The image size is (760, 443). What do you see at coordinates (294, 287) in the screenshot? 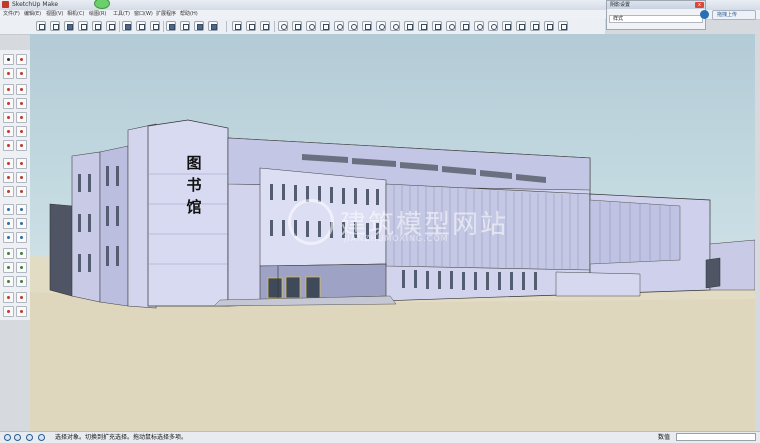
I see `entrance-doors` at bounding box center [294, 287].